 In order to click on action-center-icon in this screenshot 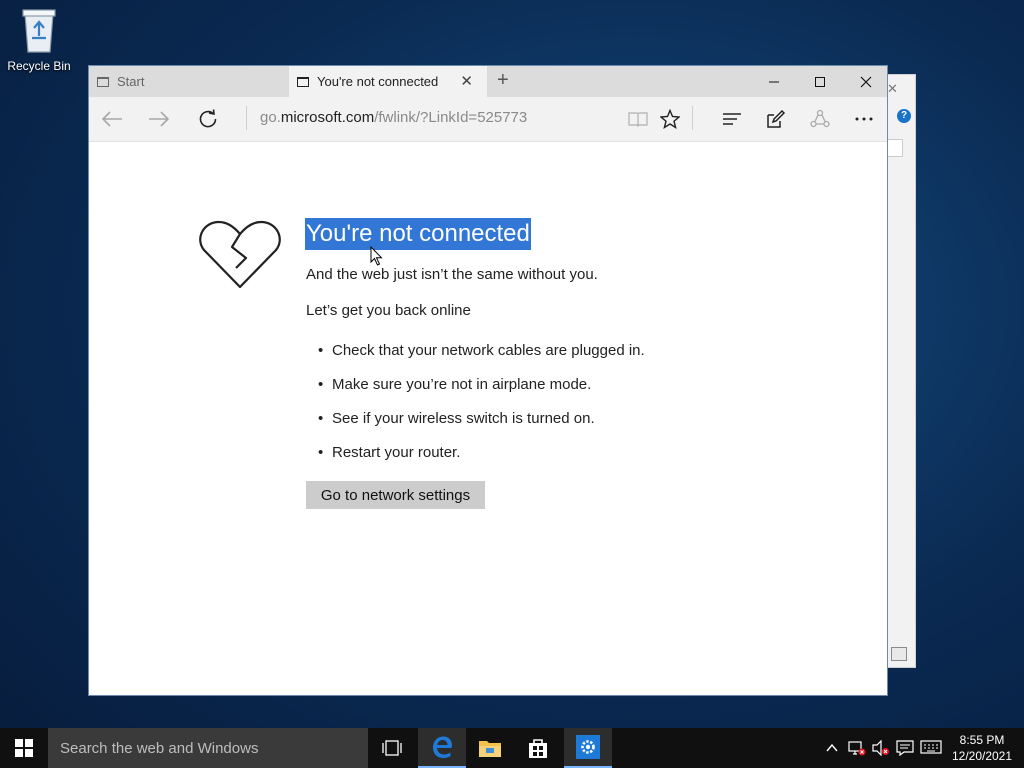, I will do `click(905, 749)`.